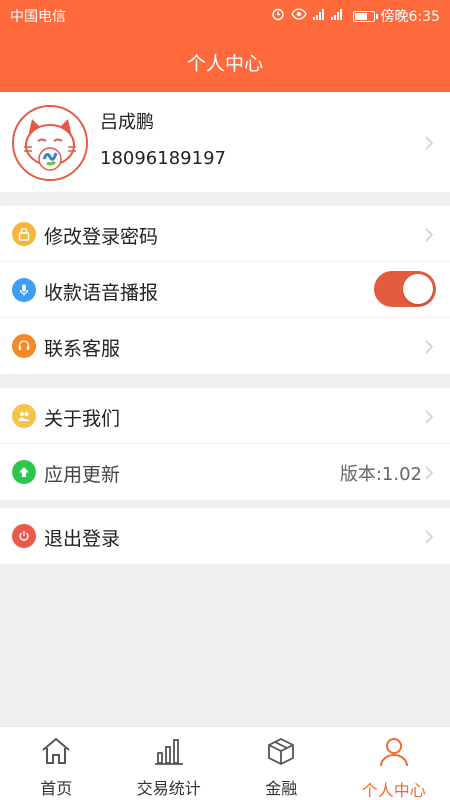  Describe the element at coordinates (82, 539) in the screenshot. I see `row-label: 退出登录` at that location.